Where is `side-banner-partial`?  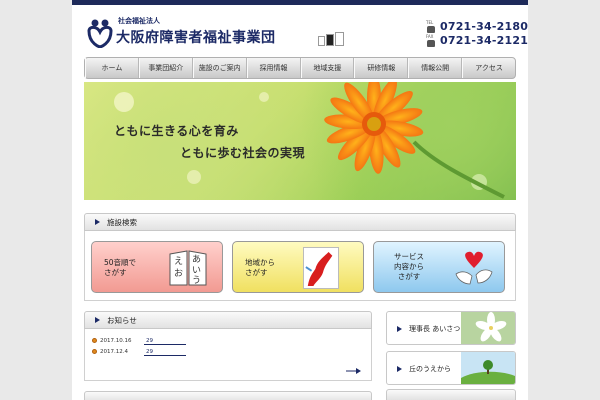 side-banner-partial is located at coordinates (451, 394).